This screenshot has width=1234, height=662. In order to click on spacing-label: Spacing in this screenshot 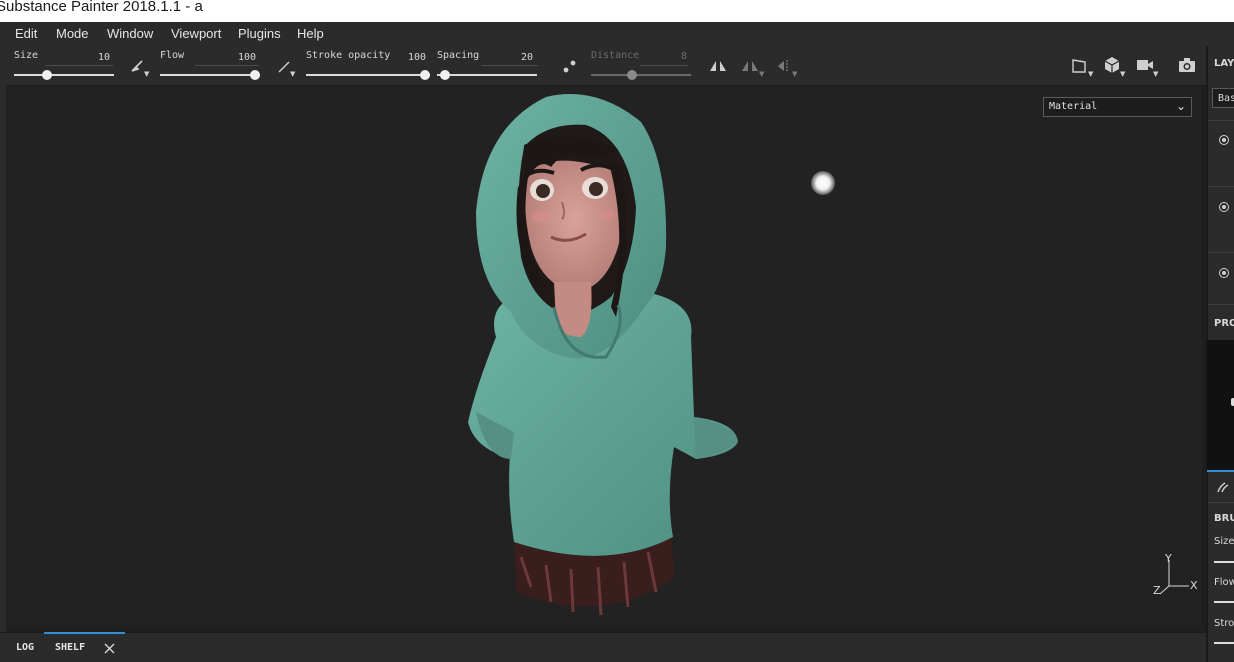, I will do `click(458, 55)`.